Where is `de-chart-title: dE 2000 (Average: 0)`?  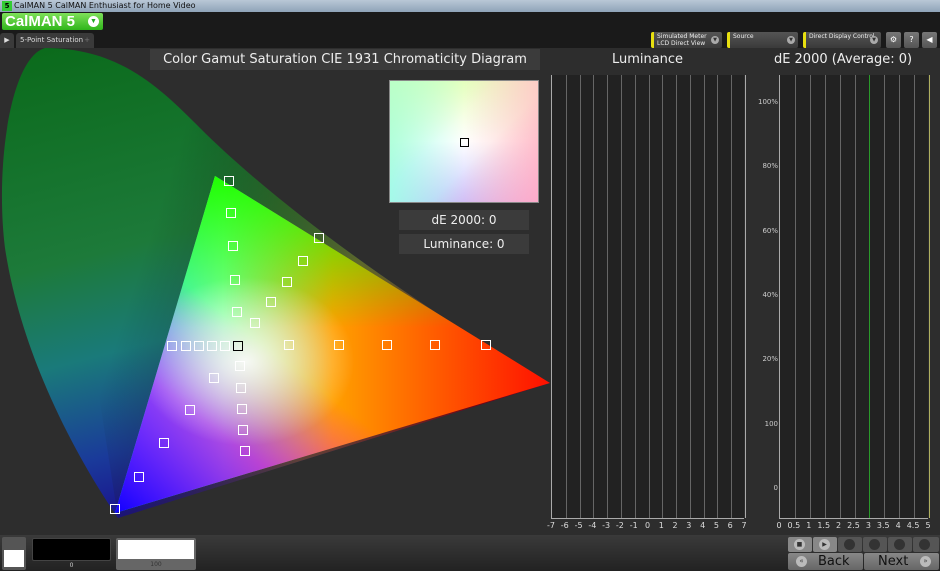 de-chart-title: dE 2000 (Average: 0) is located at coordinates (843, 59).